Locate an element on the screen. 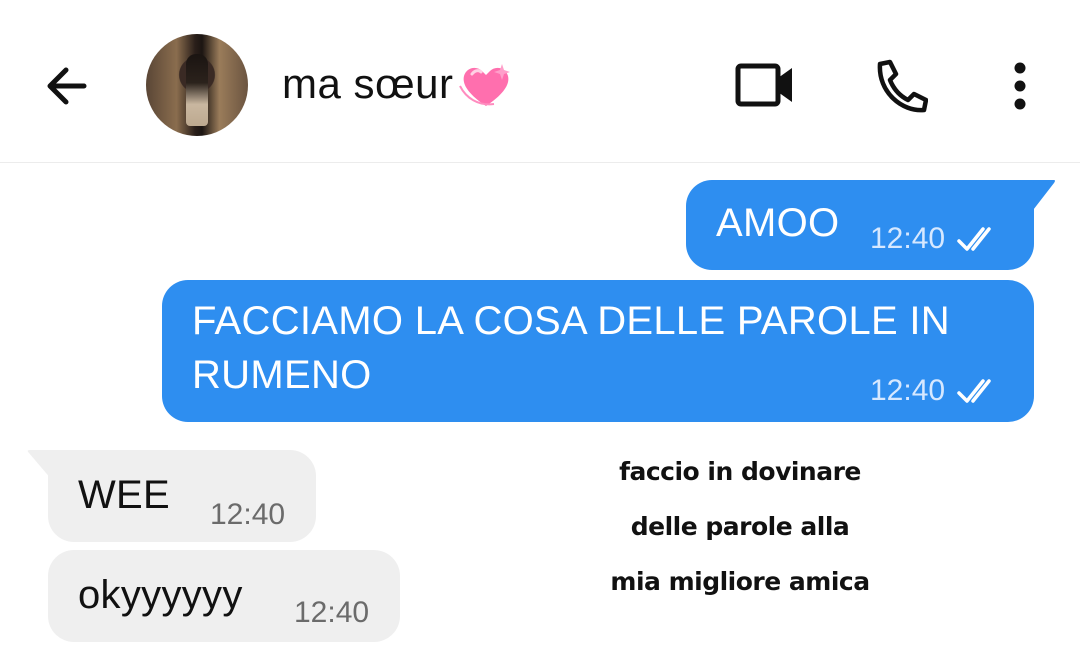 The width and height of the screenshot is (1080, 656). contact-name-row: ma sœur is located at coordinates (398, 84).